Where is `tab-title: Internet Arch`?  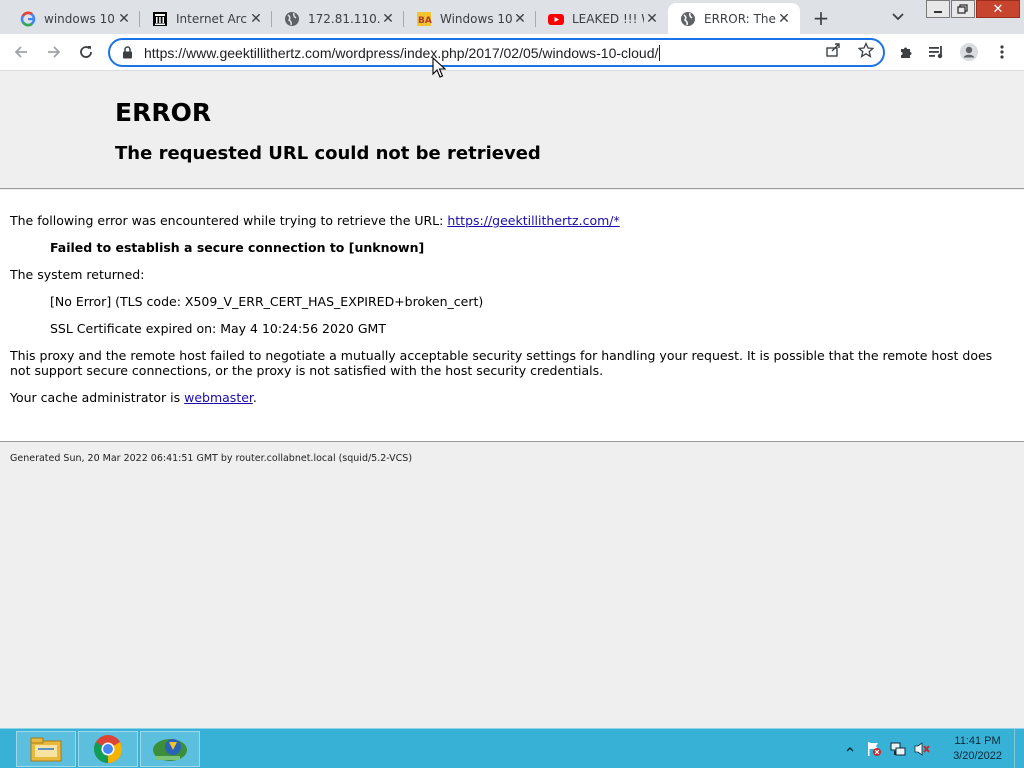
tab-title: Internet Arch is located at coordinates (212, 18).